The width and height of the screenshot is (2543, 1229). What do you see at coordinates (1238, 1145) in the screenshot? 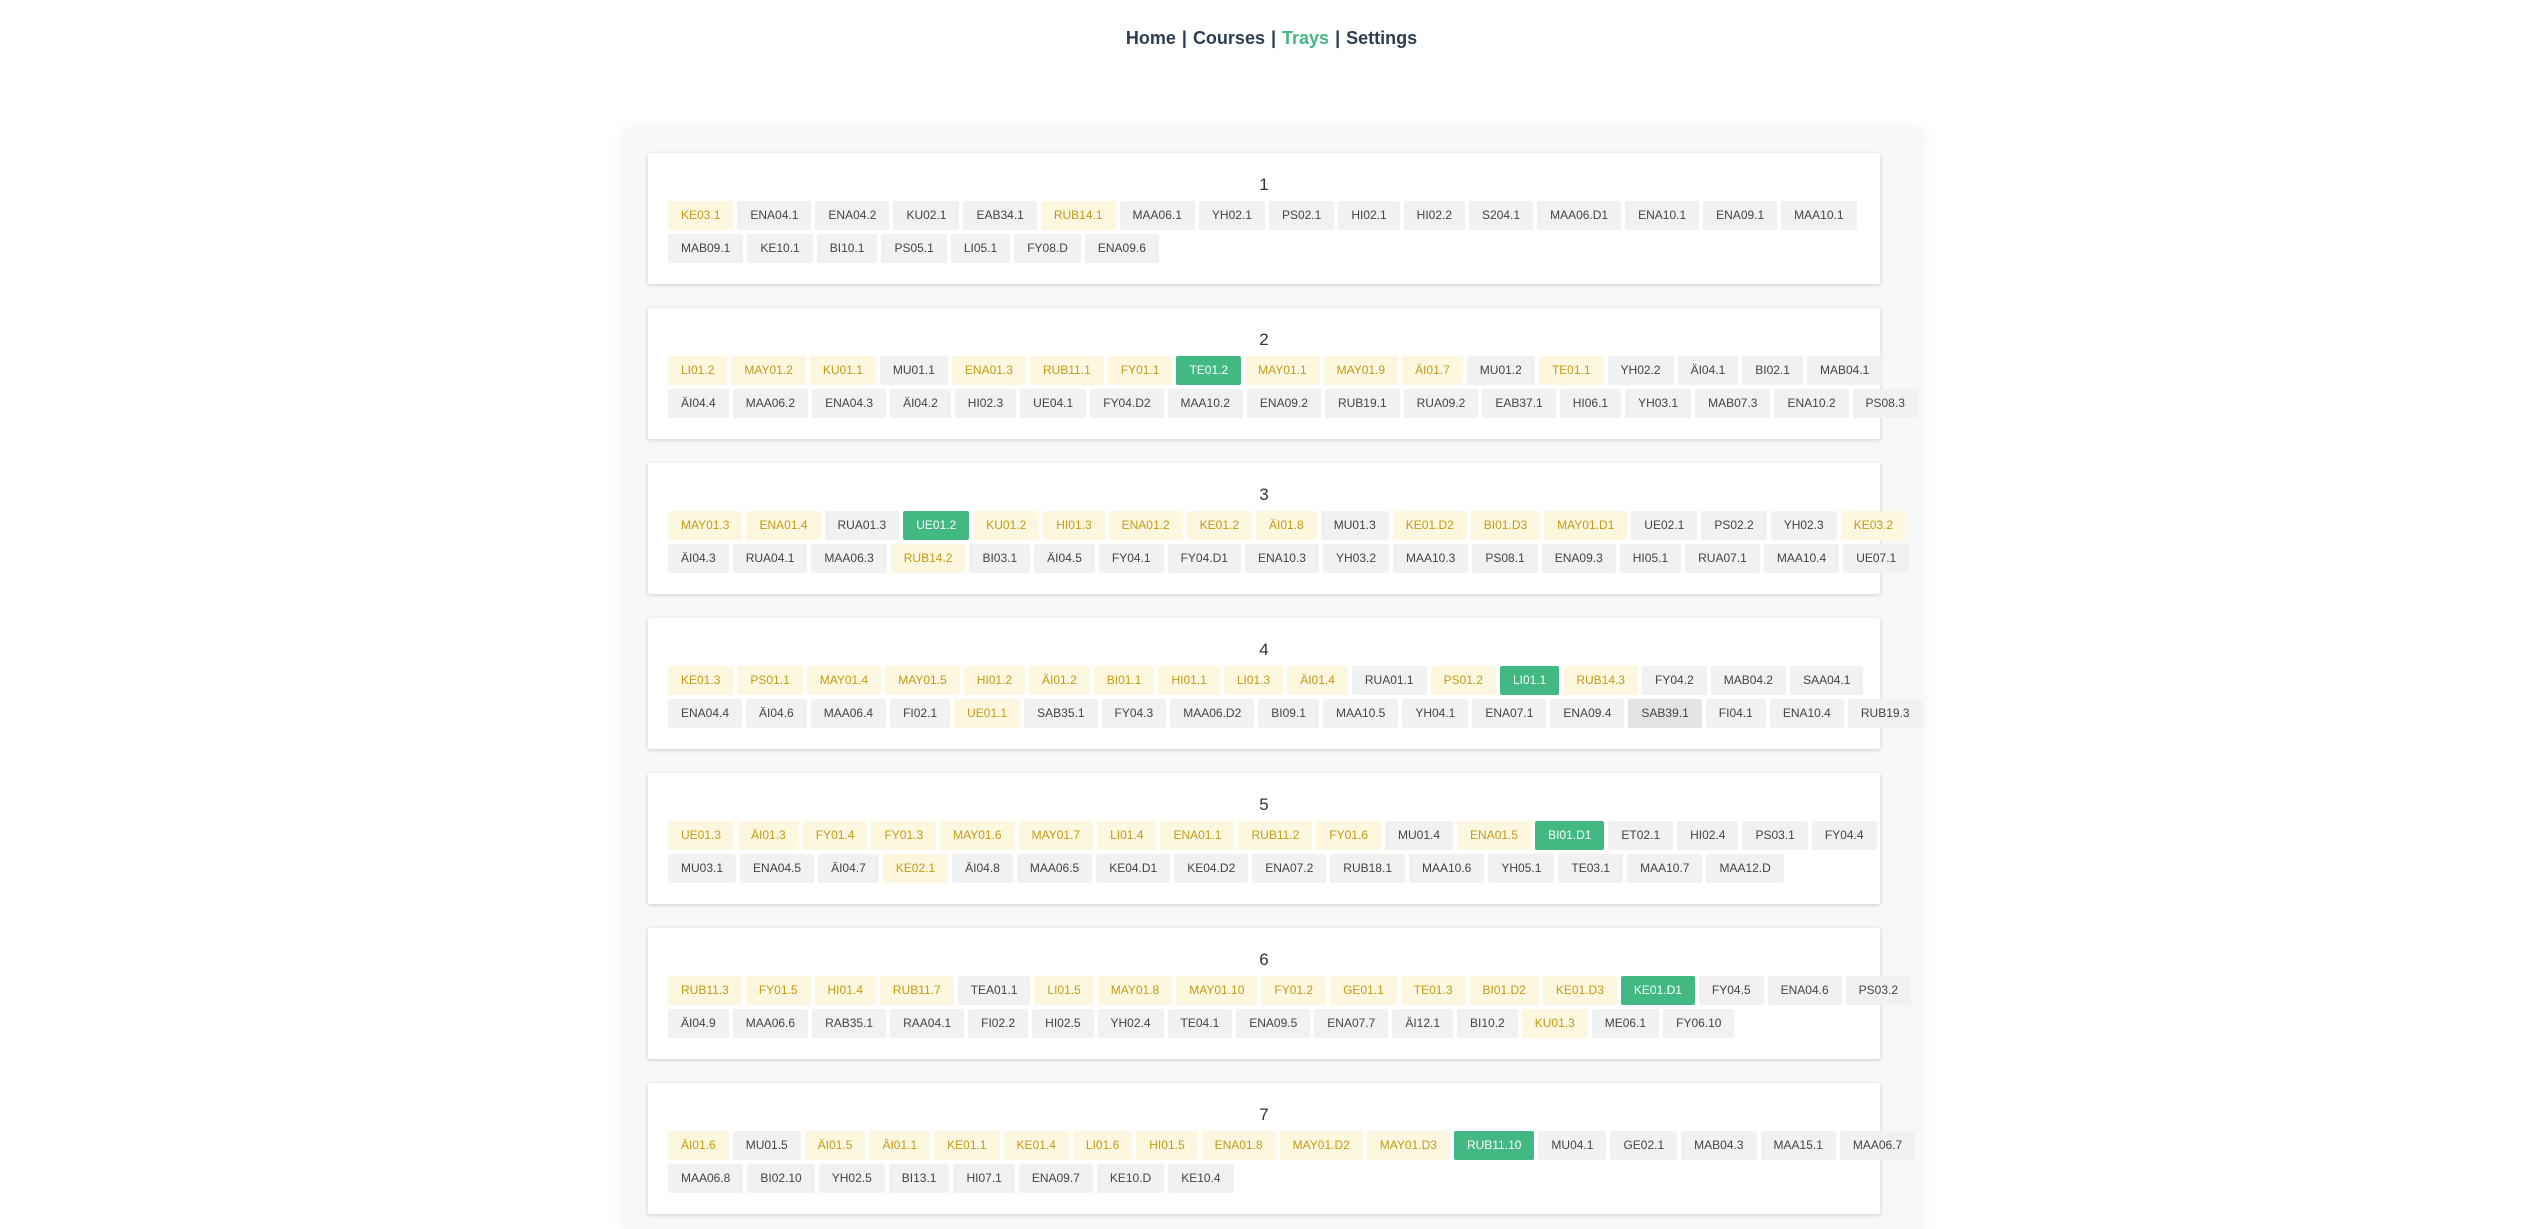
I see `course-chip: ENA01.8` at bounding box center [1238, 1145].